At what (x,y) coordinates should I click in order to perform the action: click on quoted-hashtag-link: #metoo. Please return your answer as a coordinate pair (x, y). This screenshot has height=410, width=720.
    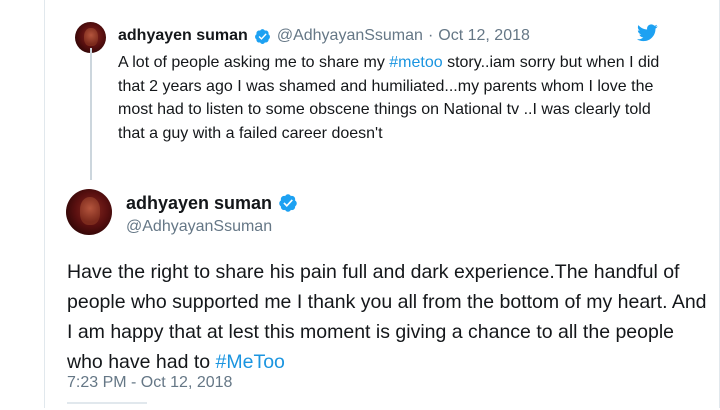
    Looking at the image, I should click on (415, 62).